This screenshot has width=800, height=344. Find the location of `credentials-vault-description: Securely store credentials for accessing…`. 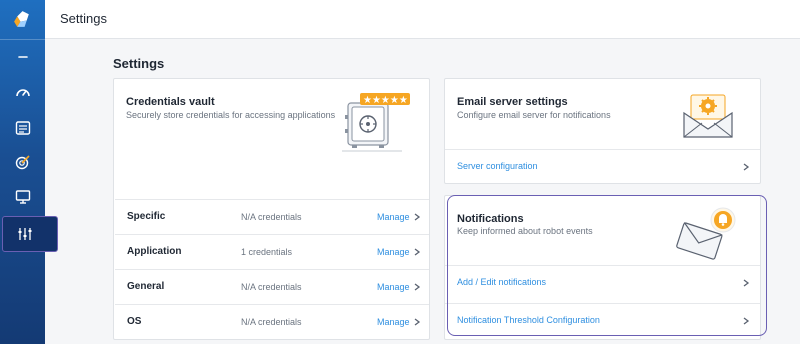

credentials-vault-description: Securely store credentials for accessing… is located at coordinates (231, 115).